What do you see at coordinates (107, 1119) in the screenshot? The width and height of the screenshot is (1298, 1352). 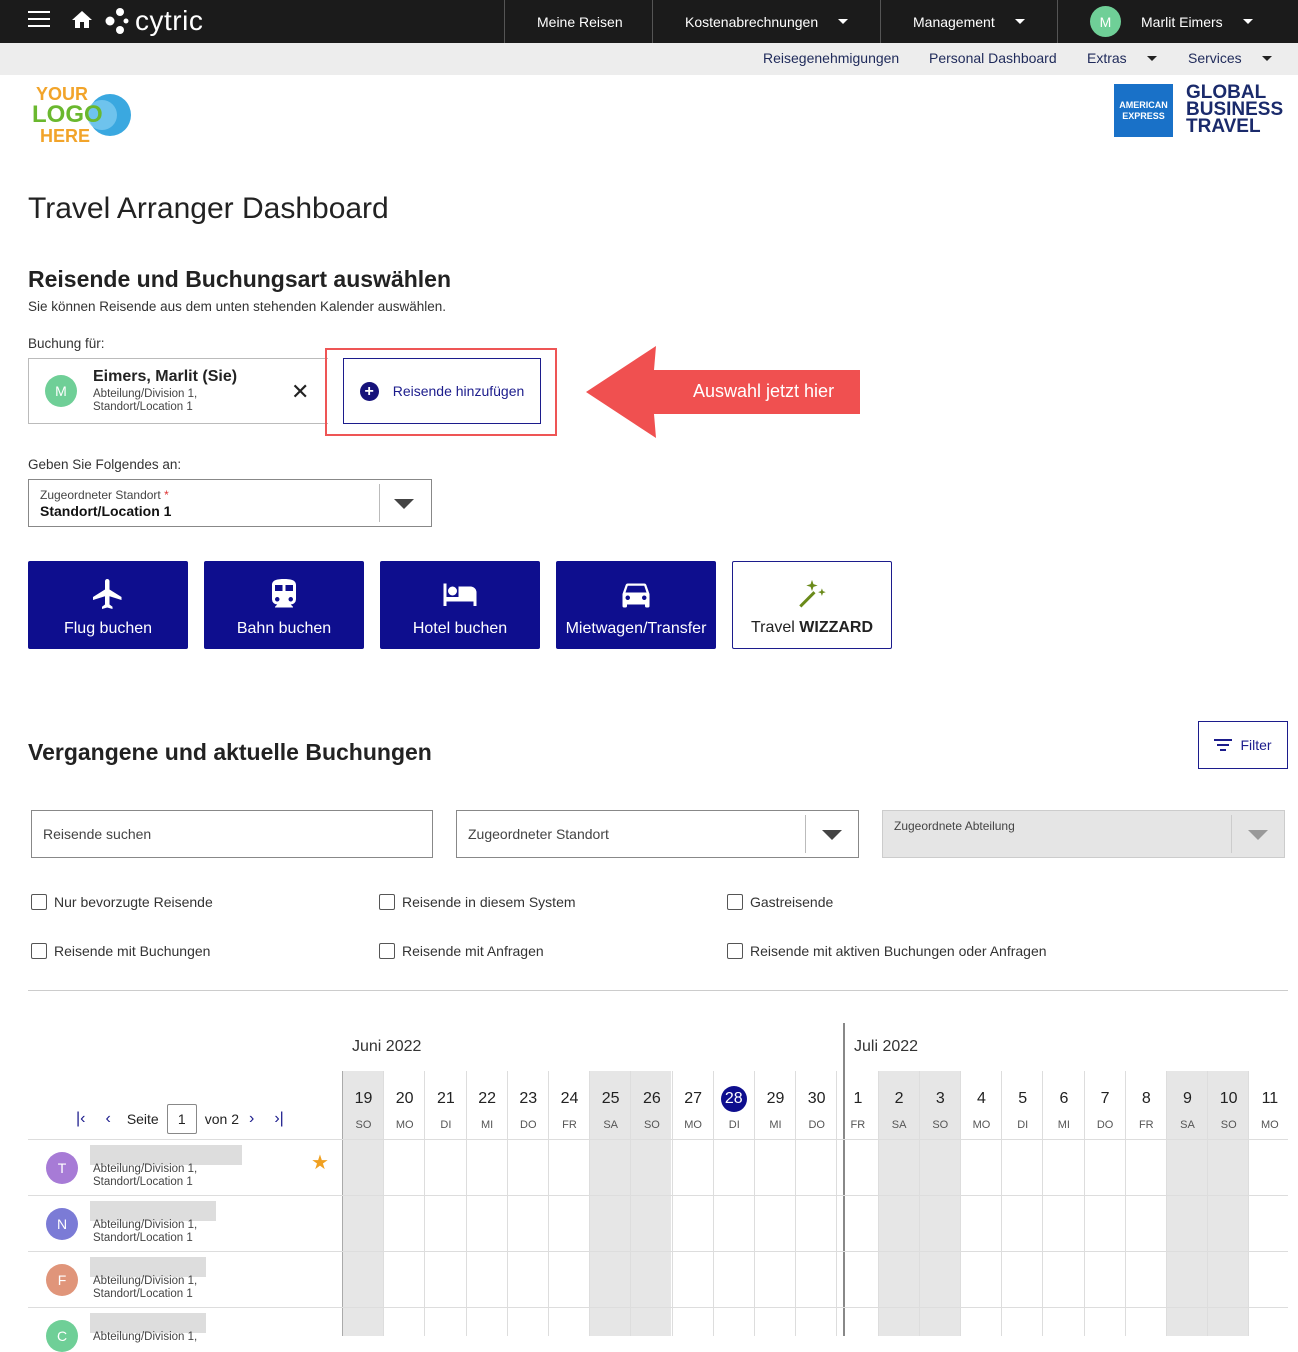 I see `previous-page-icon: ‹` at bounding box center [107, 1119].